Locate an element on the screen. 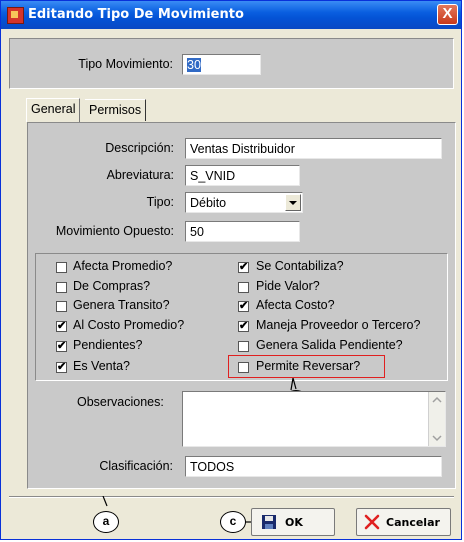 This screenshot has width=464, height=542. app-icon is located at coordinates (15, 15).